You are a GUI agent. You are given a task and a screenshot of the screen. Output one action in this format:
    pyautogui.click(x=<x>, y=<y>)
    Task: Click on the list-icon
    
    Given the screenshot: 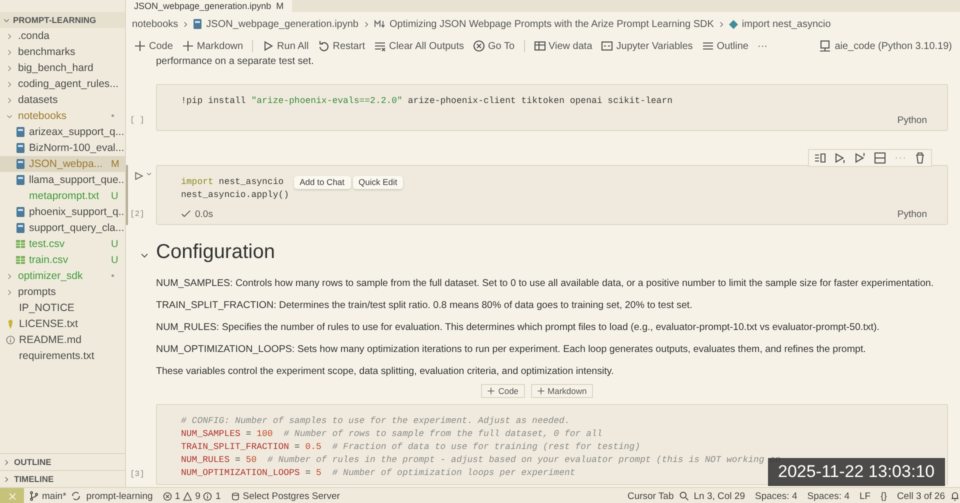 What is the action you would take?
    pyautogui.click(x=708, y=46)
    